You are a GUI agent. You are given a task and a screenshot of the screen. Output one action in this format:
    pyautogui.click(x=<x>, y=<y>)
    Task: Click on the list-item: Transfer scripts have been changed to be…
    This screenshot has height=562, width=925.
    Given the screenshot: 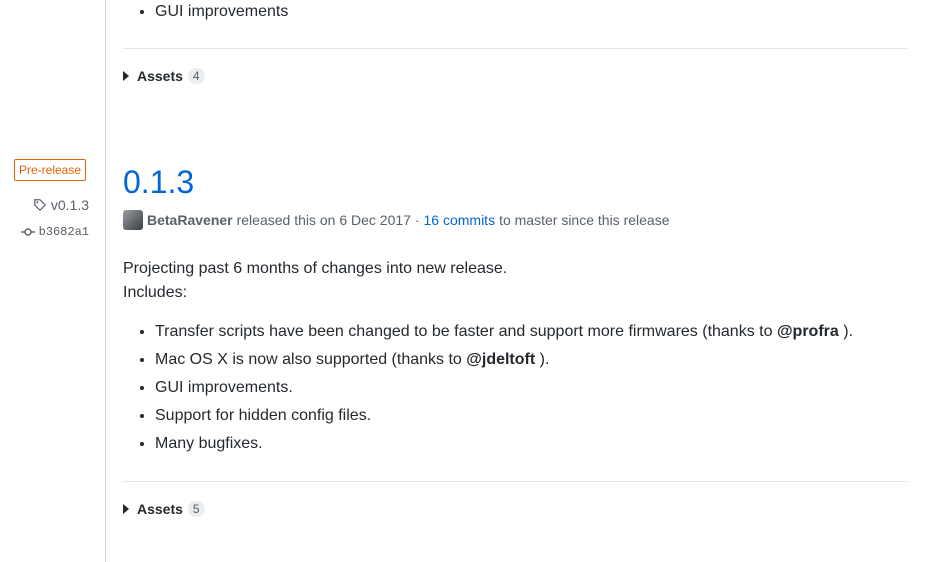 What is the action you would take?
    pyautogui.click(x=504, y=332)
    